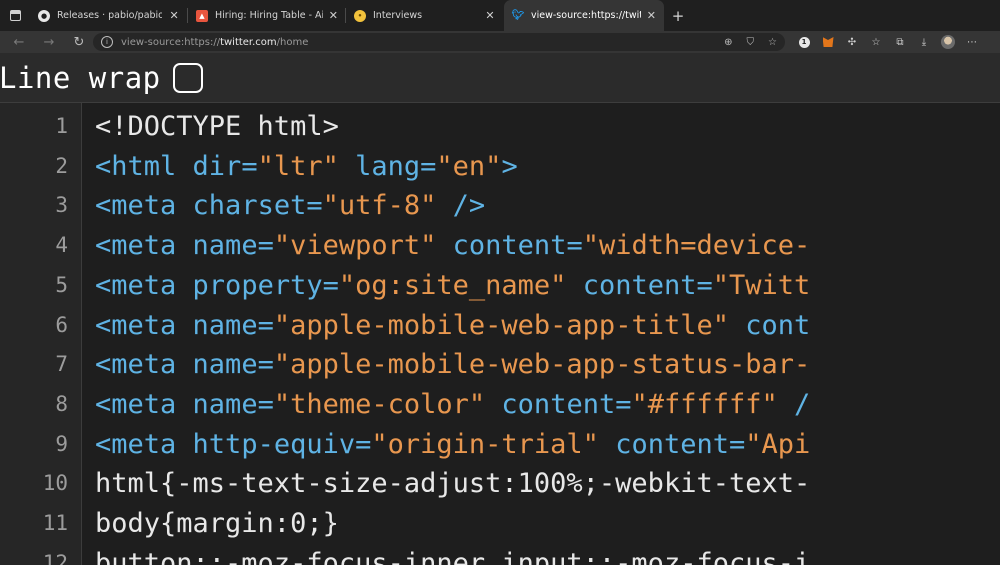  Describe the element at coordinates (948, 42) in the screenshot. I see `profile-button` at that location.